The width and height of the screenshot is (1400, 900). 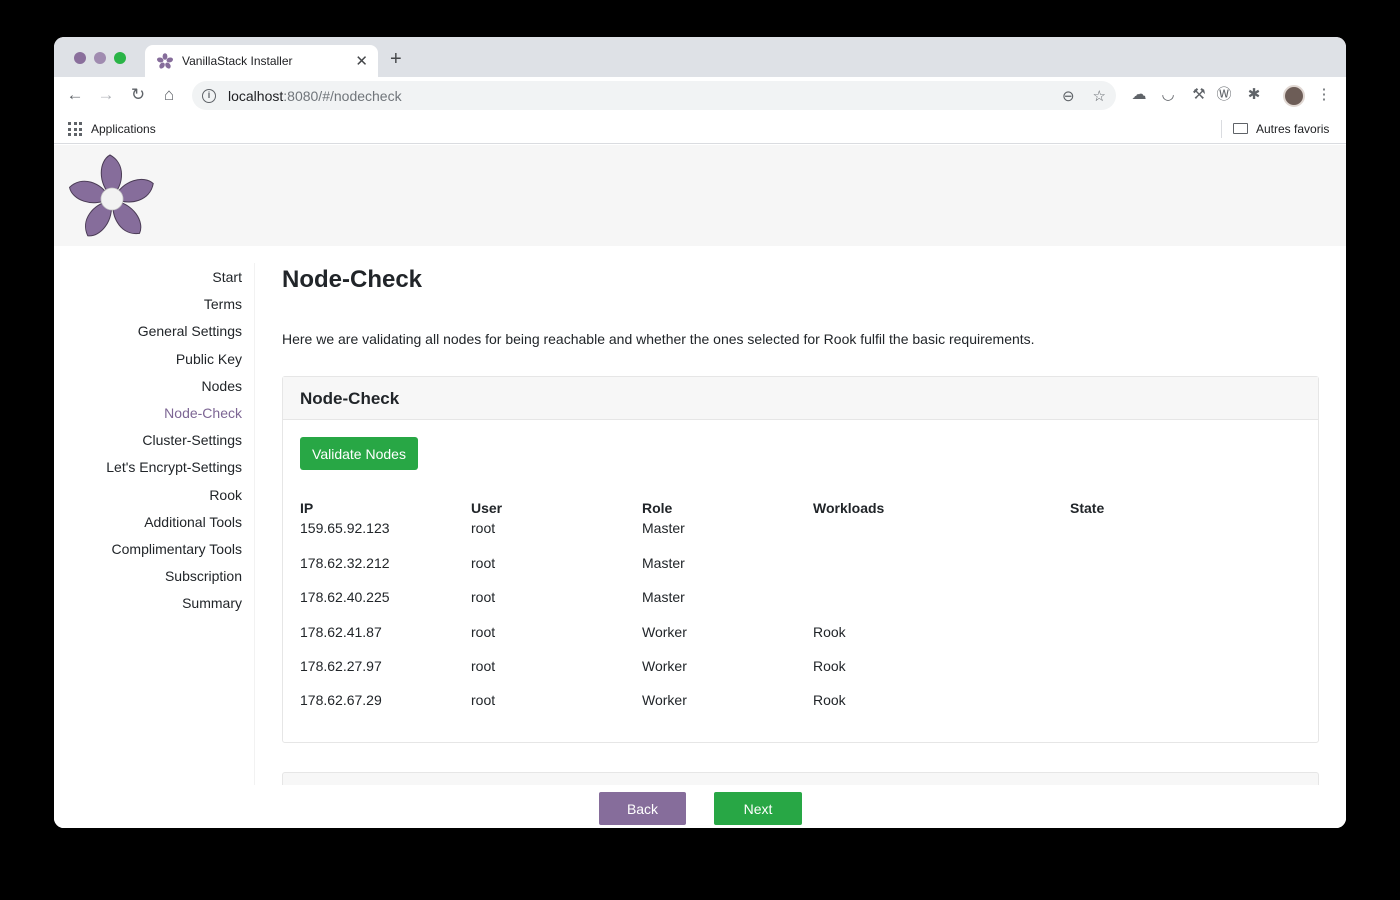 What do you see at coordinates (254, 533) in the screenshot?
I see `sidebar-divider` at bounding box center [254, 533].